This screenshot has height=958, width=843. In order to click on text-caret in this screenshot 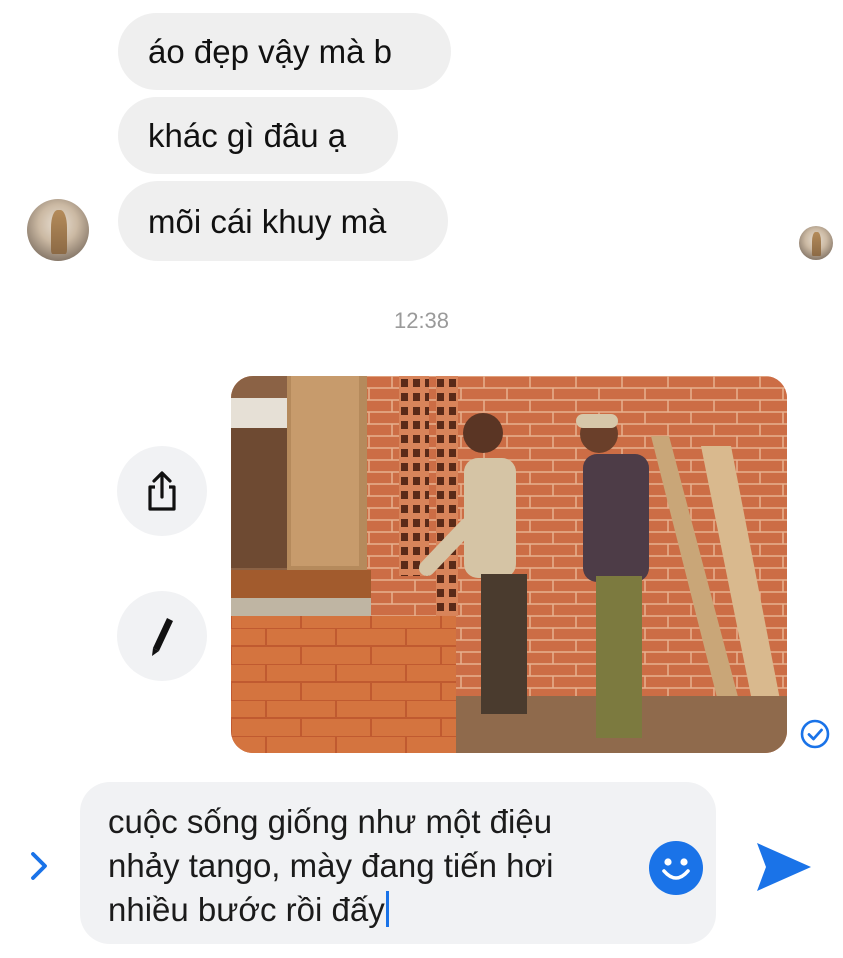, I will do `click(387, 909)`.